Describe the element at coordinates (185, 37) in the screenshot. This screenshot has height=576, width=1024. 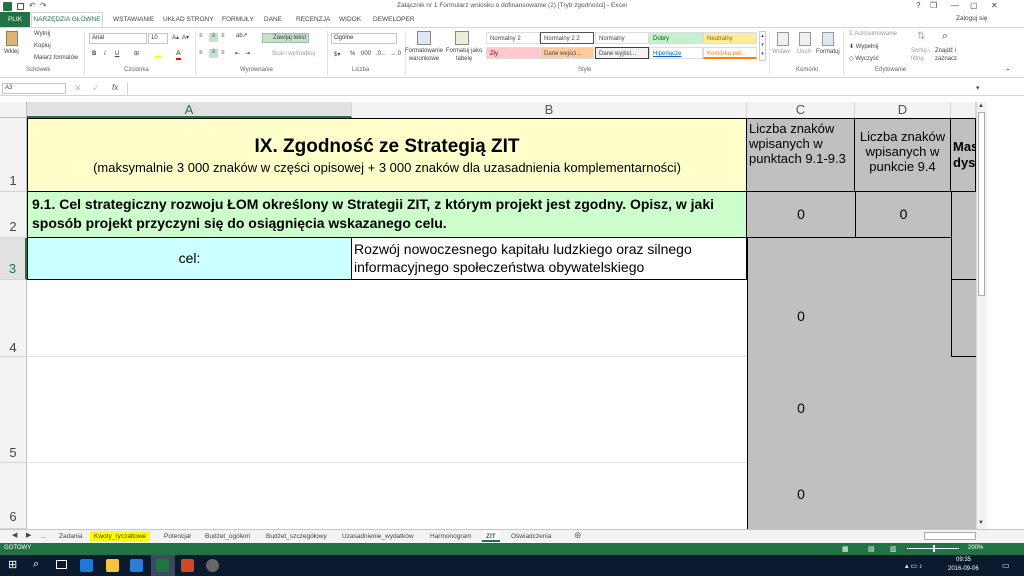
I see `shrink-font-icon: A▾` at that location.